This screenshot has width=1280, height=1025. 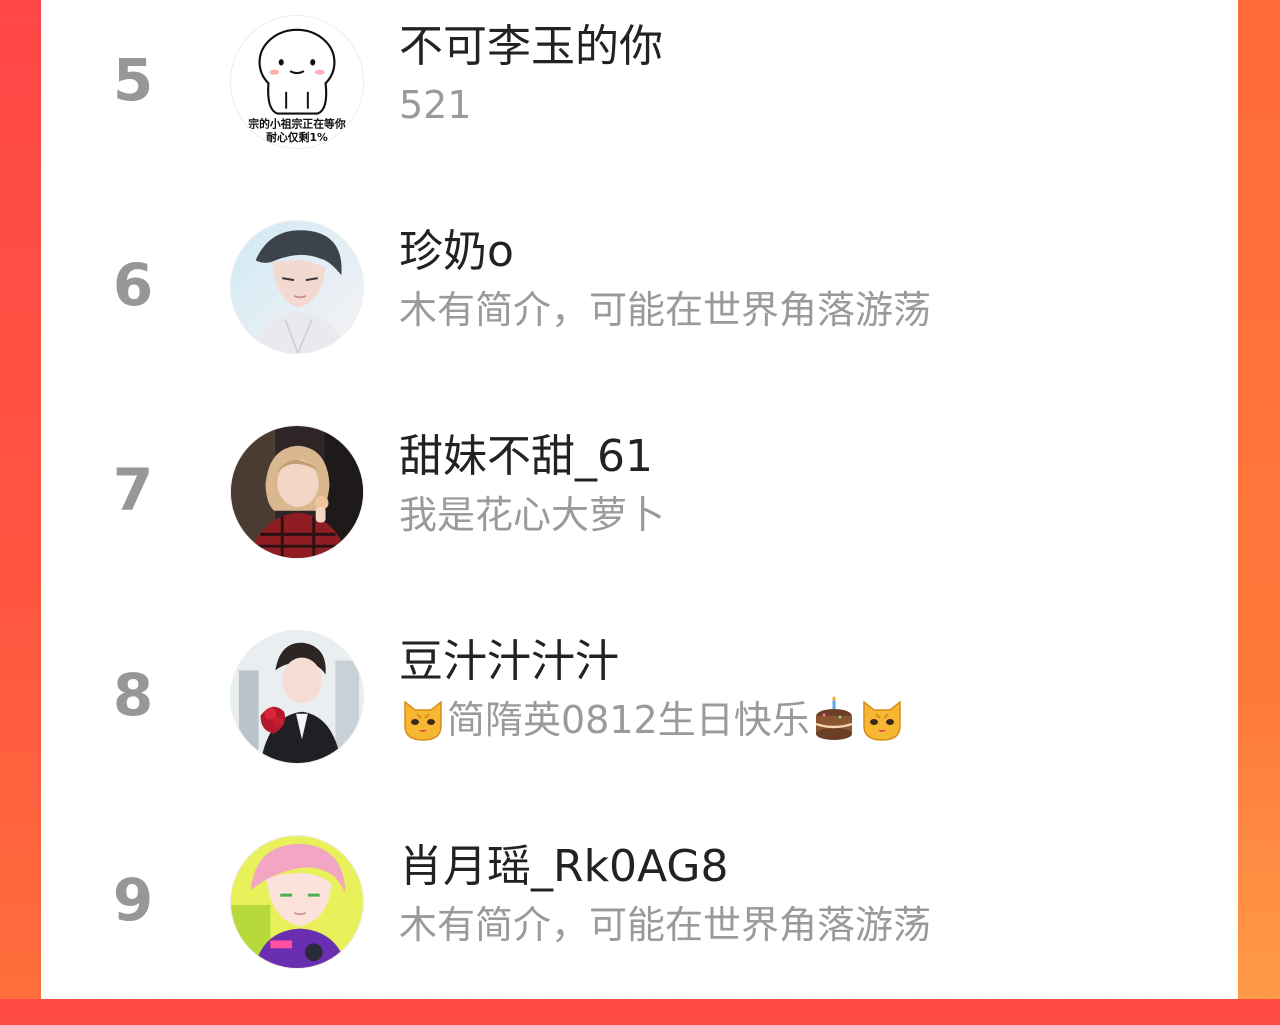 What do you see at coordinates (532, 515) in the screenshot?
I see `user-bio: 我是花心大萝卜` at bounding box center [532, 515].